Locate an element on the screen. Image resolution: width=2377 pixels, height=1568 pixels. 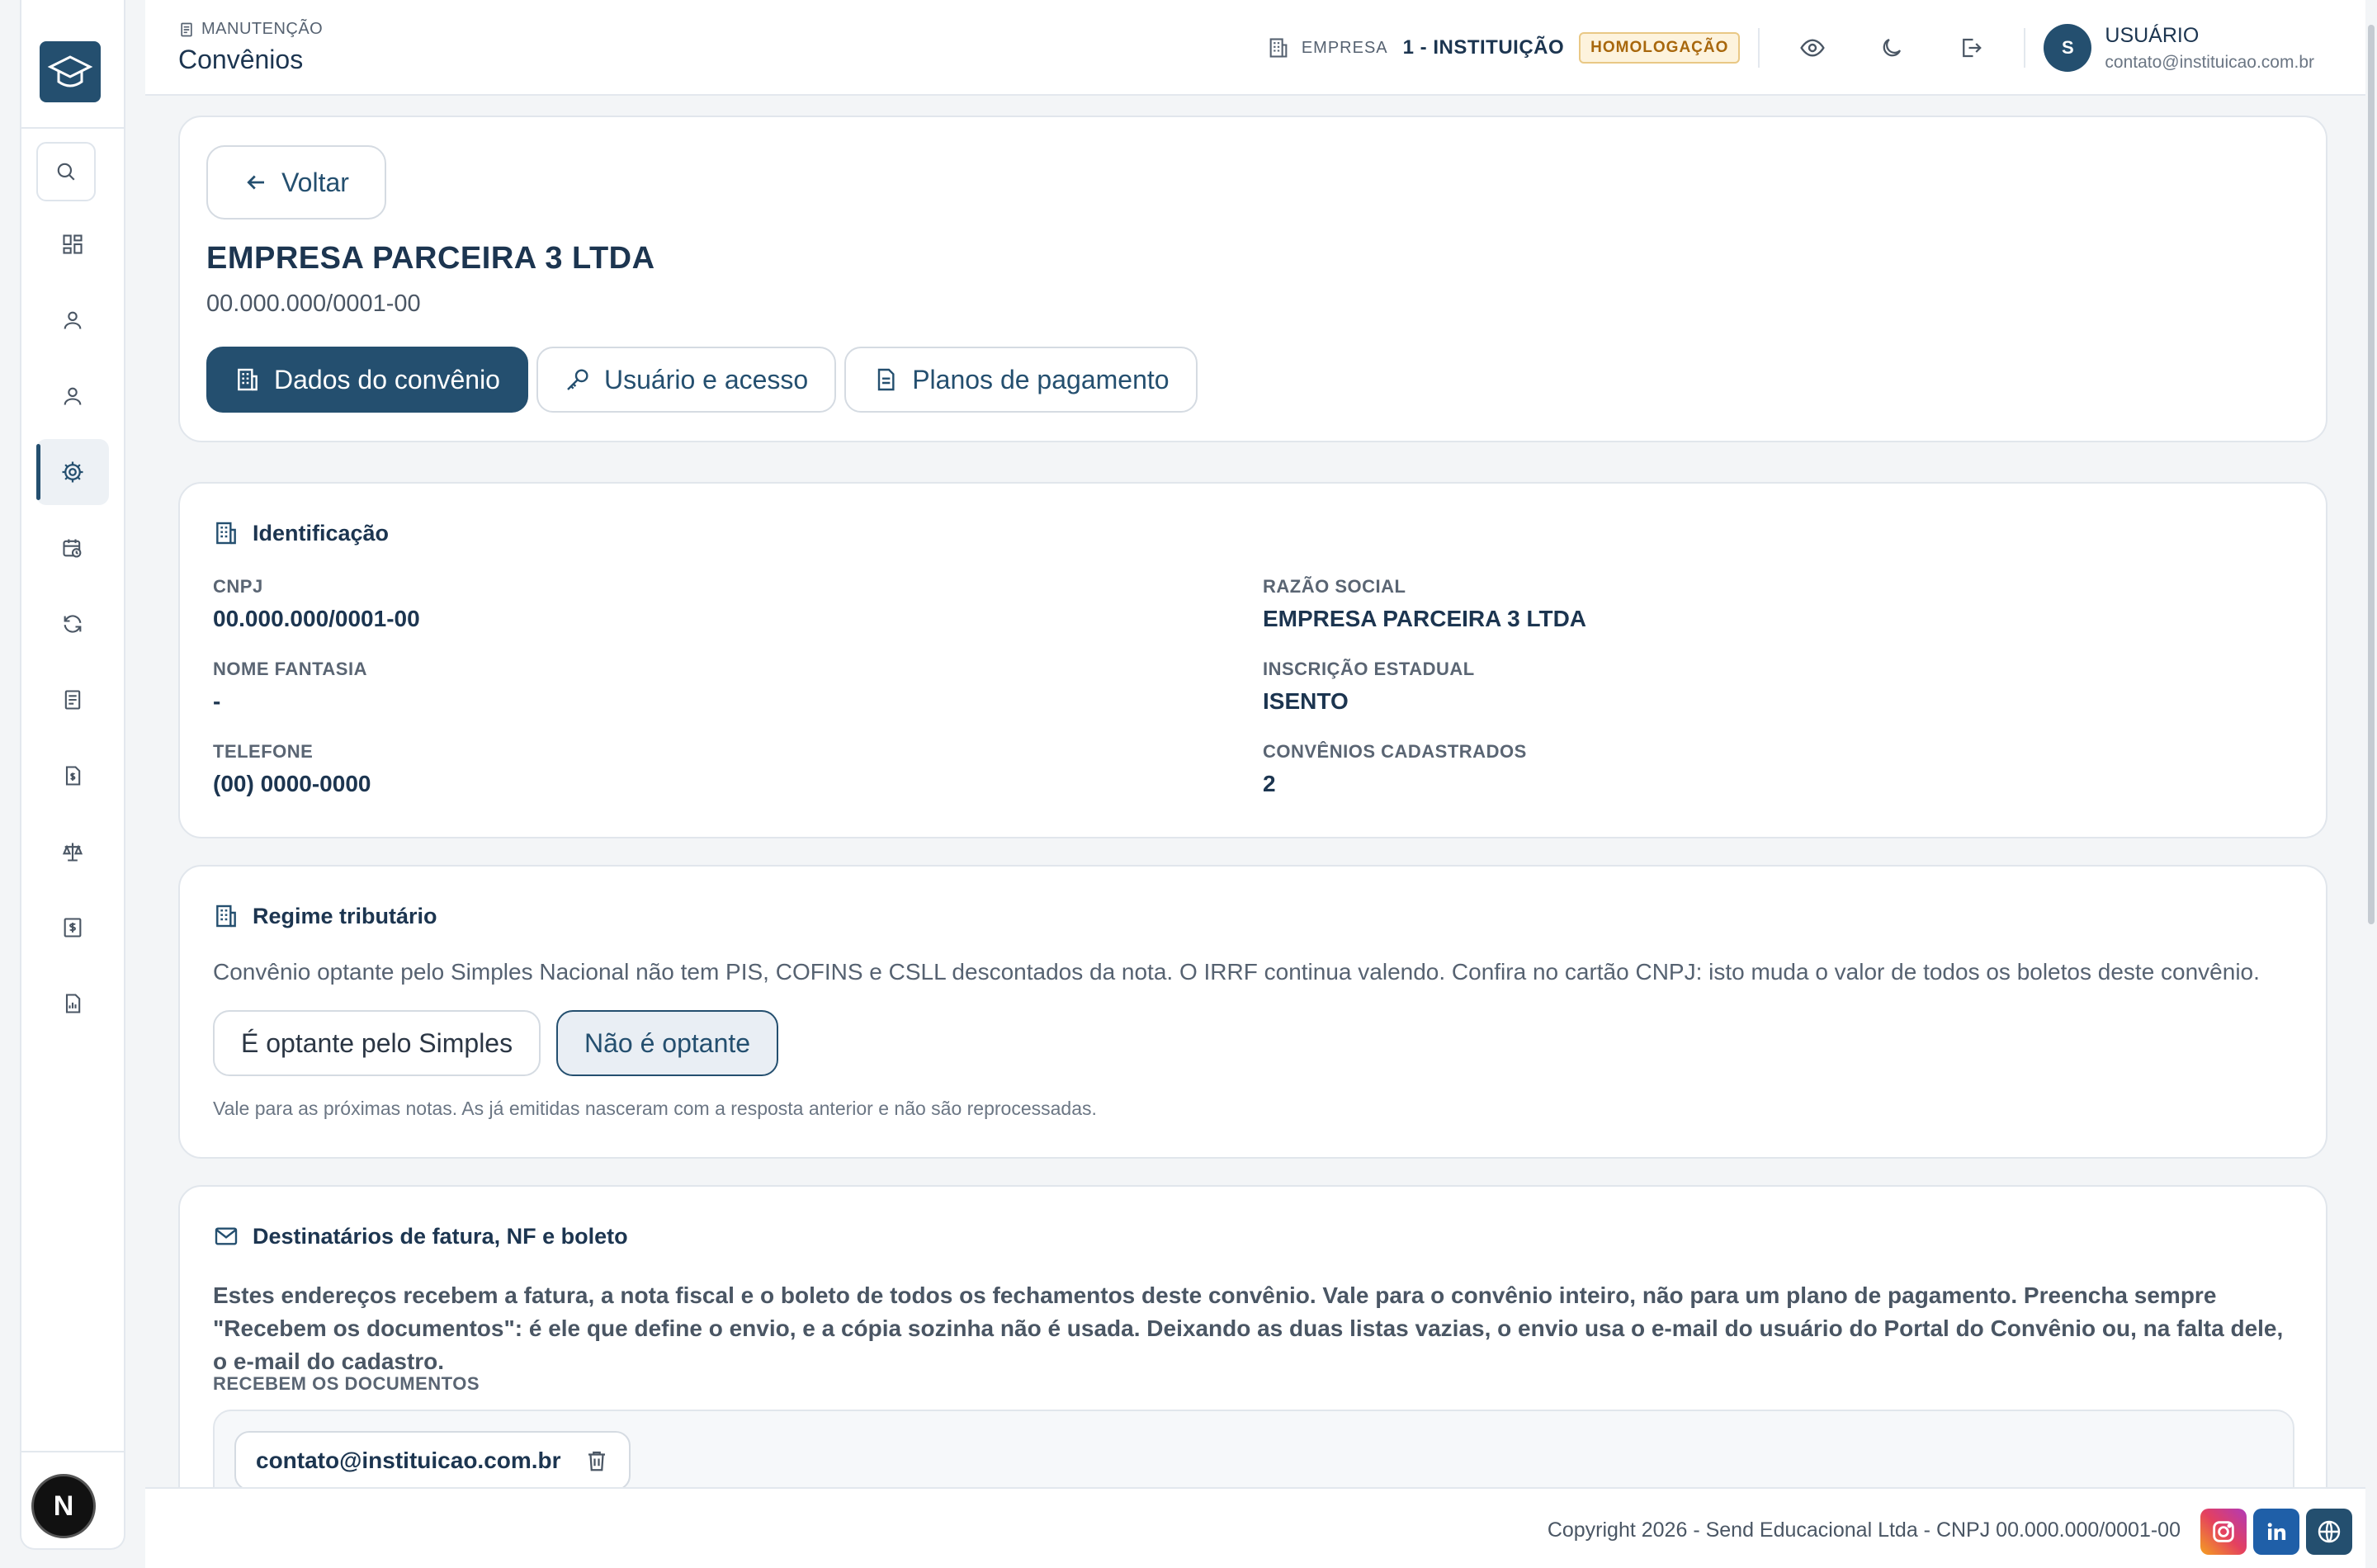
option-optante-button: É optante pelo Simples is located at coordinates (377, 1043).